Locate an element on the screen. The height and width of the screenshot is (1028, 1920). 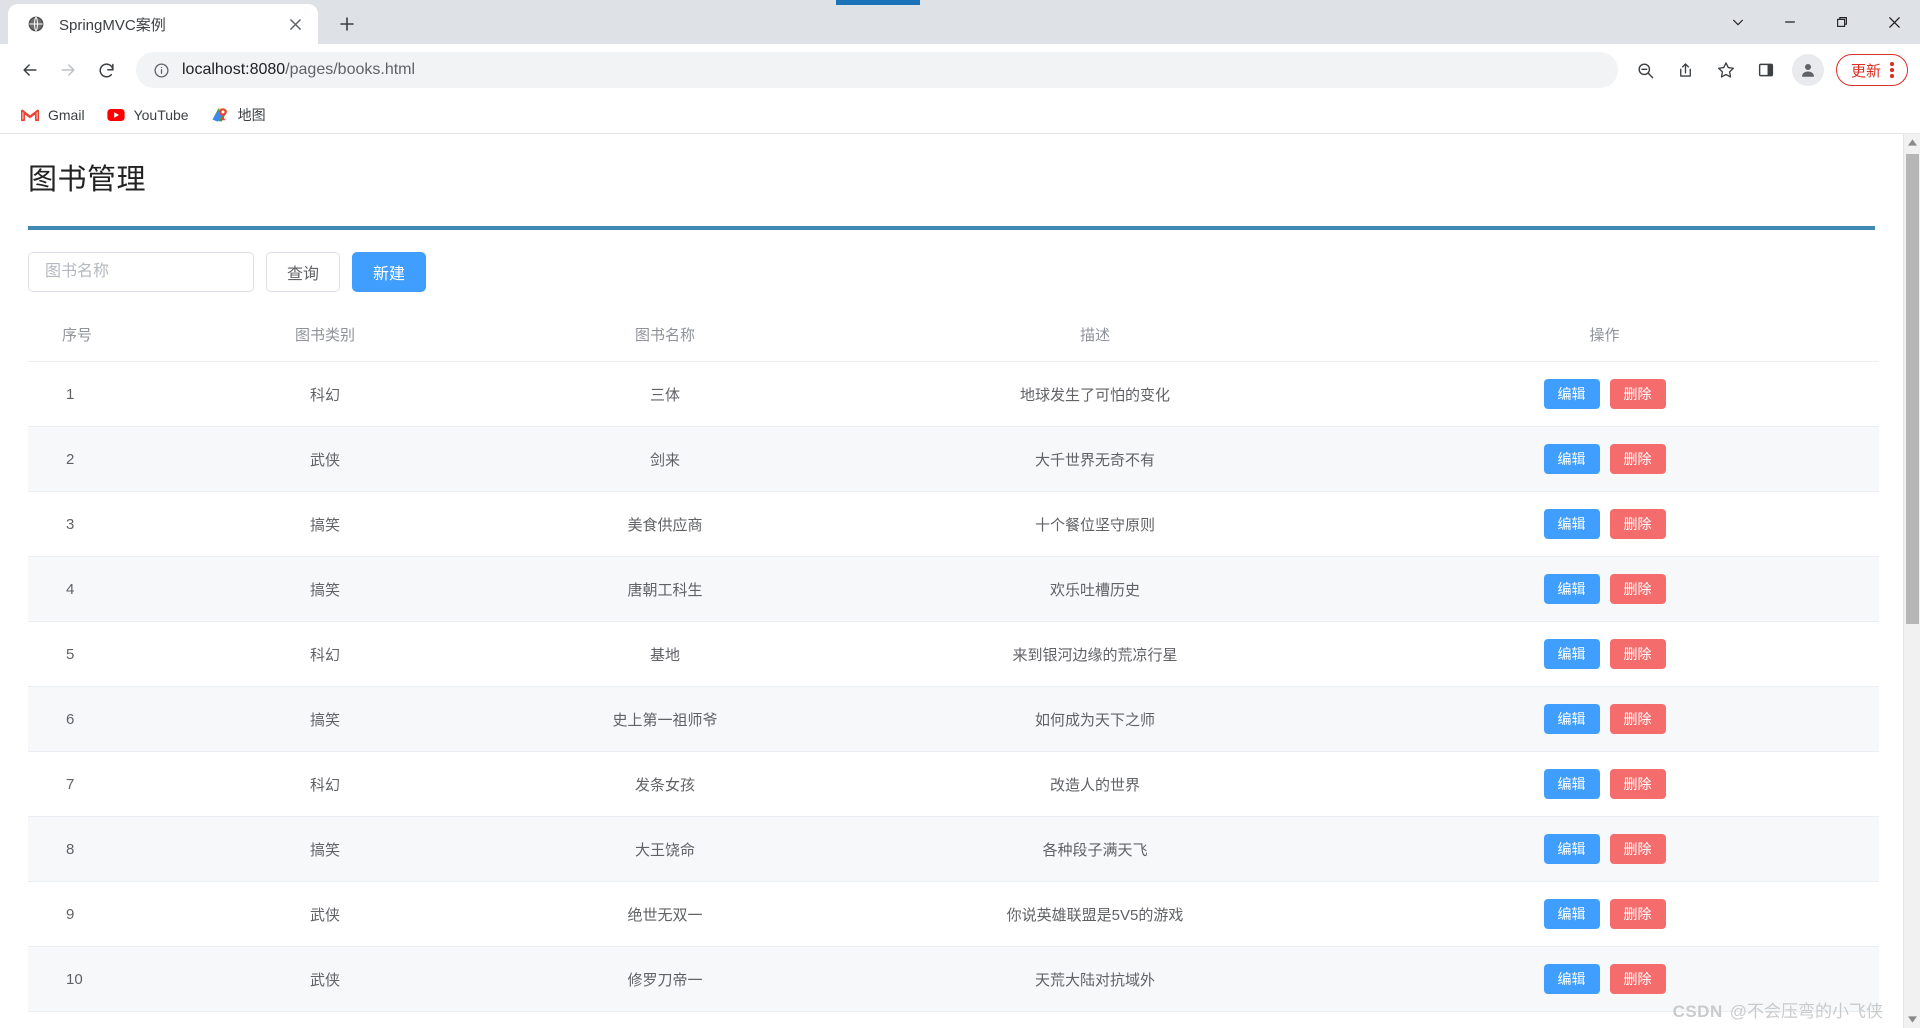
books-table-head: 序号 图书类别 图书名称 描述 操作 is located at coordinates (953, 336).